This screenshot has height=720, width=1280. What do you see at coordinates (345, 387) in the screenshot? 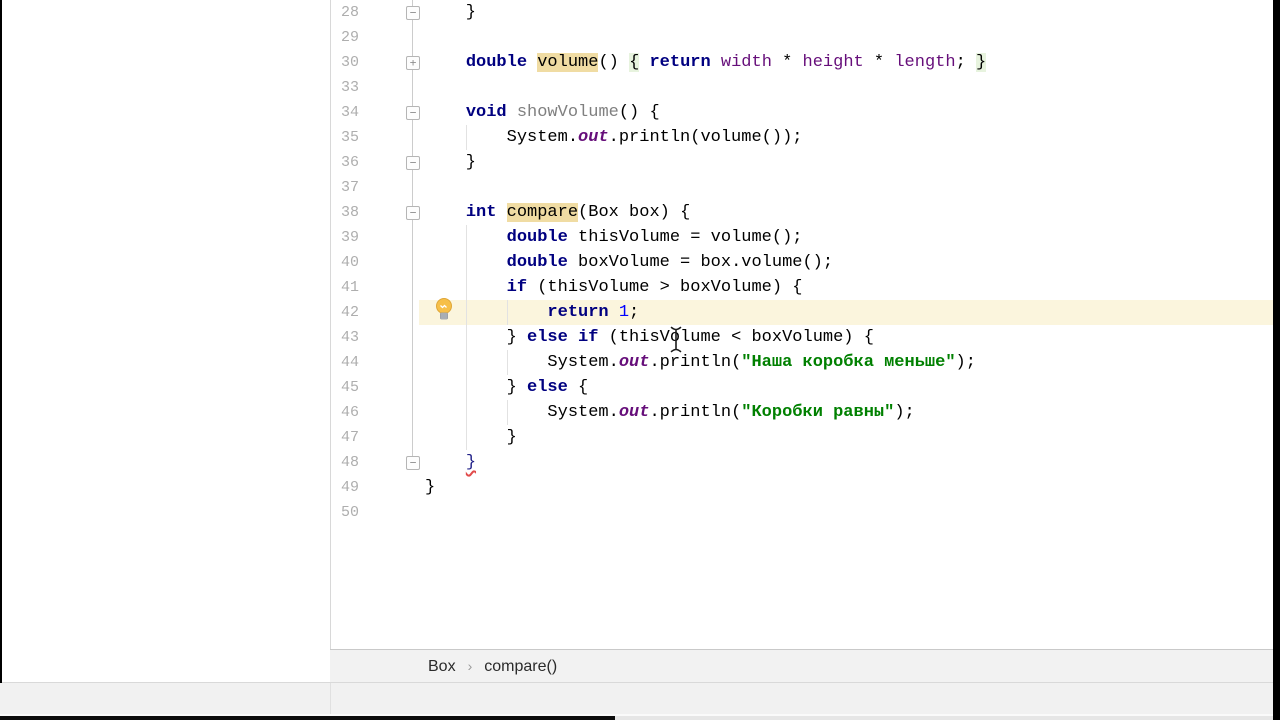
I see `line-number: 45` at bounding box center [345, 387].